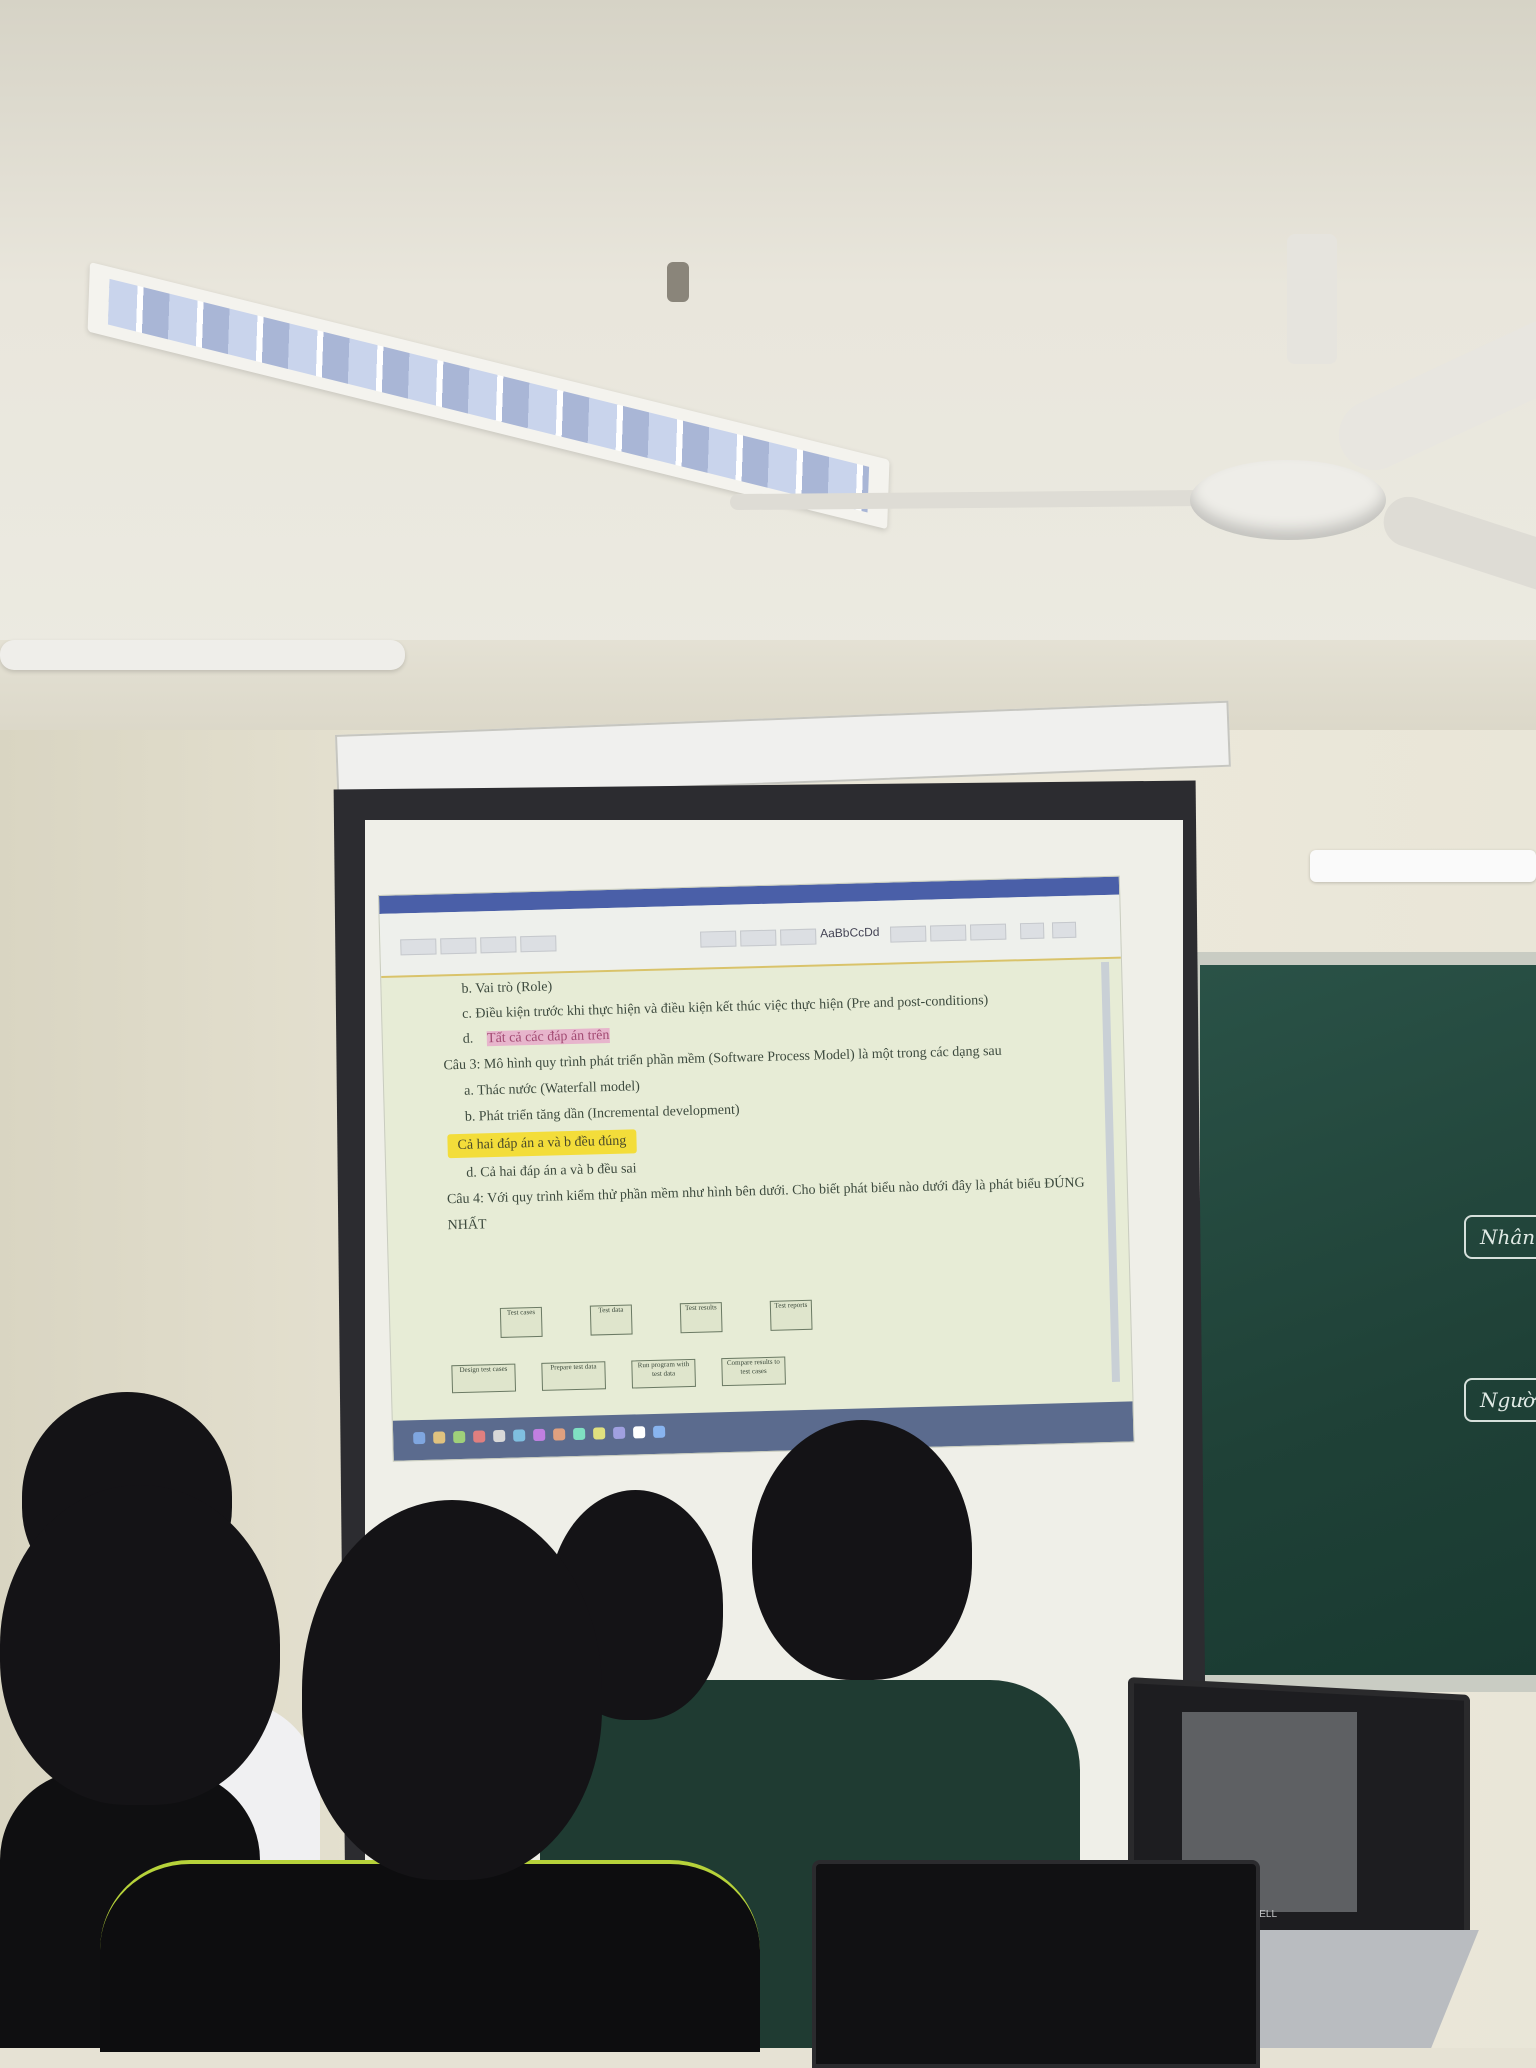 This screenshot has width=1536, height=2068. I want to click on doc-line-d-all: d. Tất cả các đáp án trên, so click(536, 1037).